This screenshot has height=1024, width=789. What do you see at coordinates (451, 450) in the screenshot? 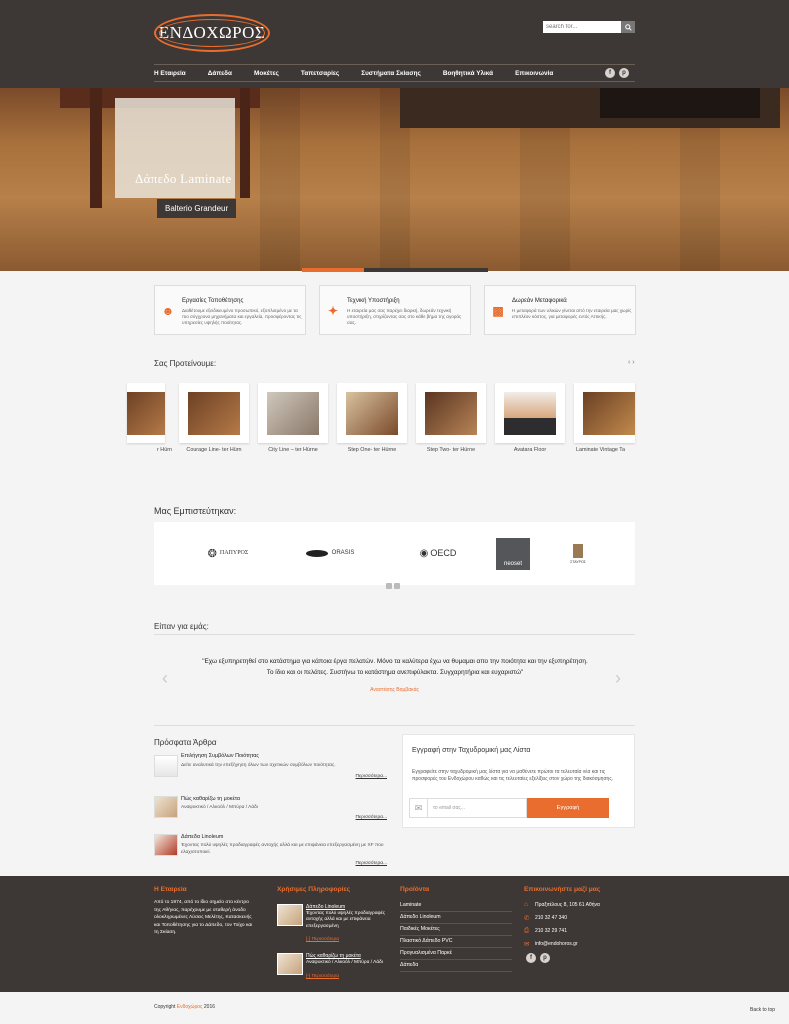
I see `product-caption: Step Two- ter Hürne` at bounding box center [451, 450].